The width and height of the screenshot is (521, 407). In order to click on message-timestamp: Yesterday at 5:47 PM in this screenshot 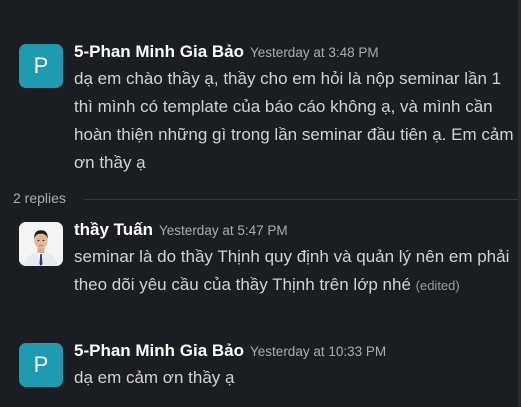, I will do `click(223, 230)`.